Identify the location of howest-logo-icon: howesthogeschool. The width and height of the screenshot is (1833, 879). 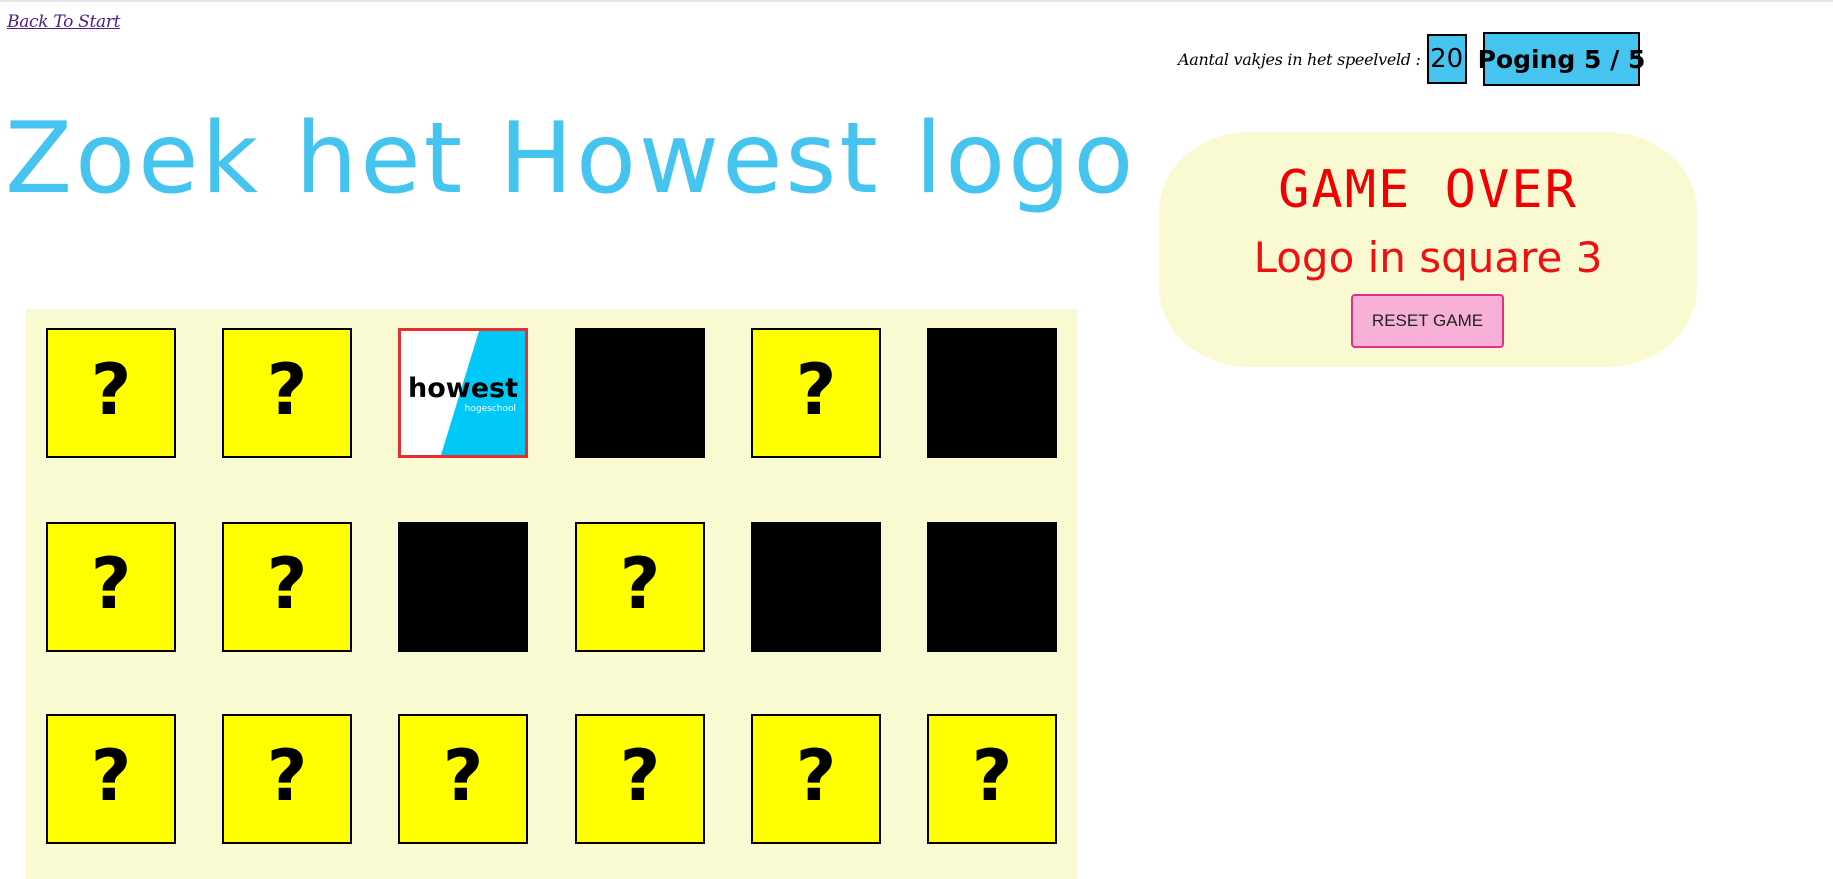
(466, 393).